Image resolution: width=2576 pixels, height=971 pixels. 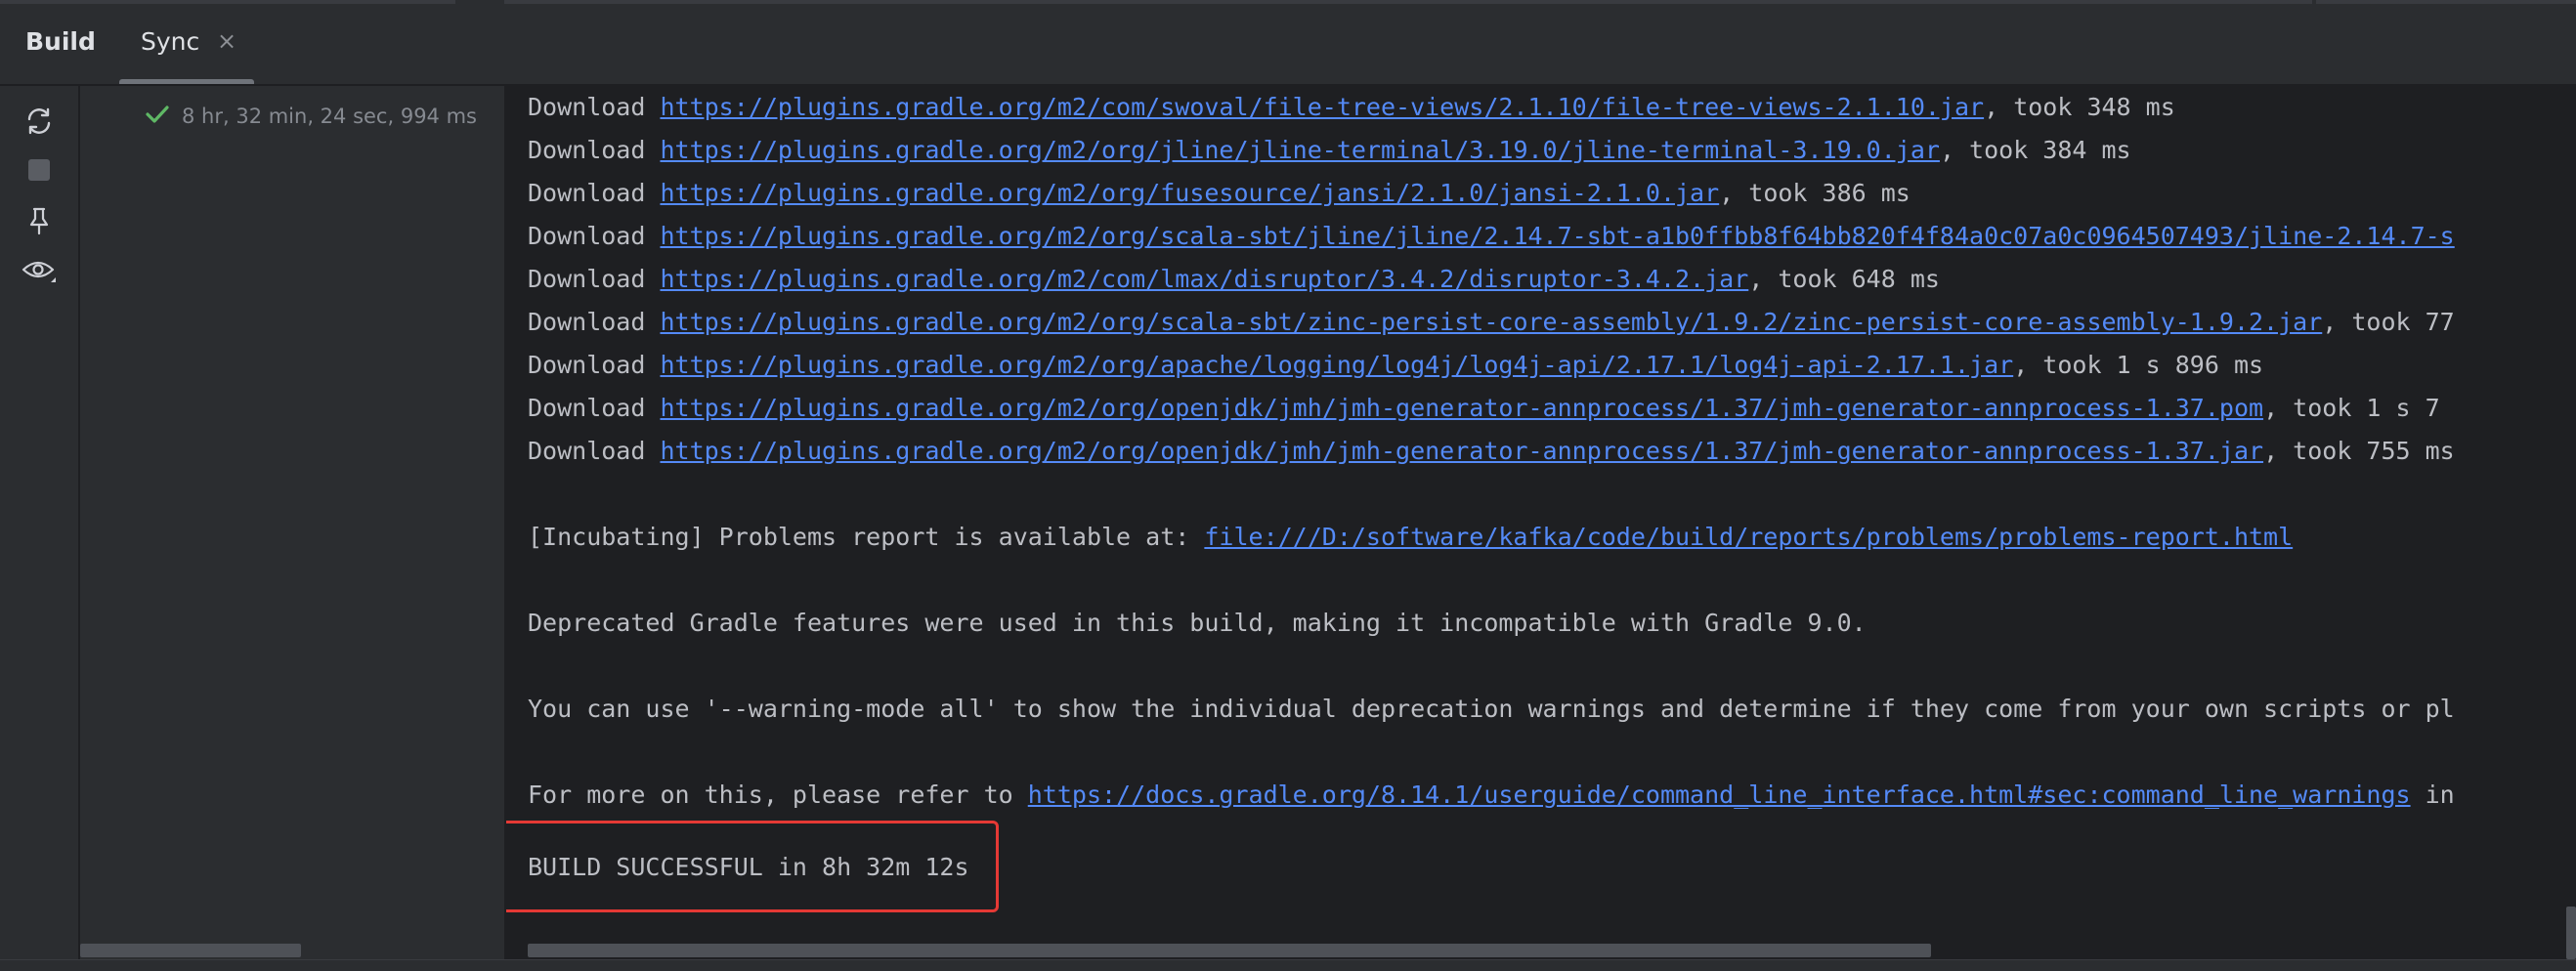 I want to click on tab-sync: Sync ×, so click(x=186, y=42).